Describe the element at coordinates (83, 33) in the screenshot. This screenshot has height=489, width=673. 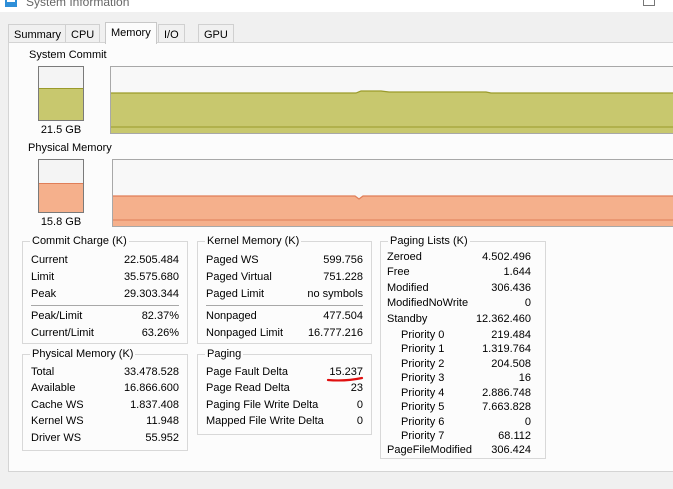
I see `tab-cpu: CPU` at that location.